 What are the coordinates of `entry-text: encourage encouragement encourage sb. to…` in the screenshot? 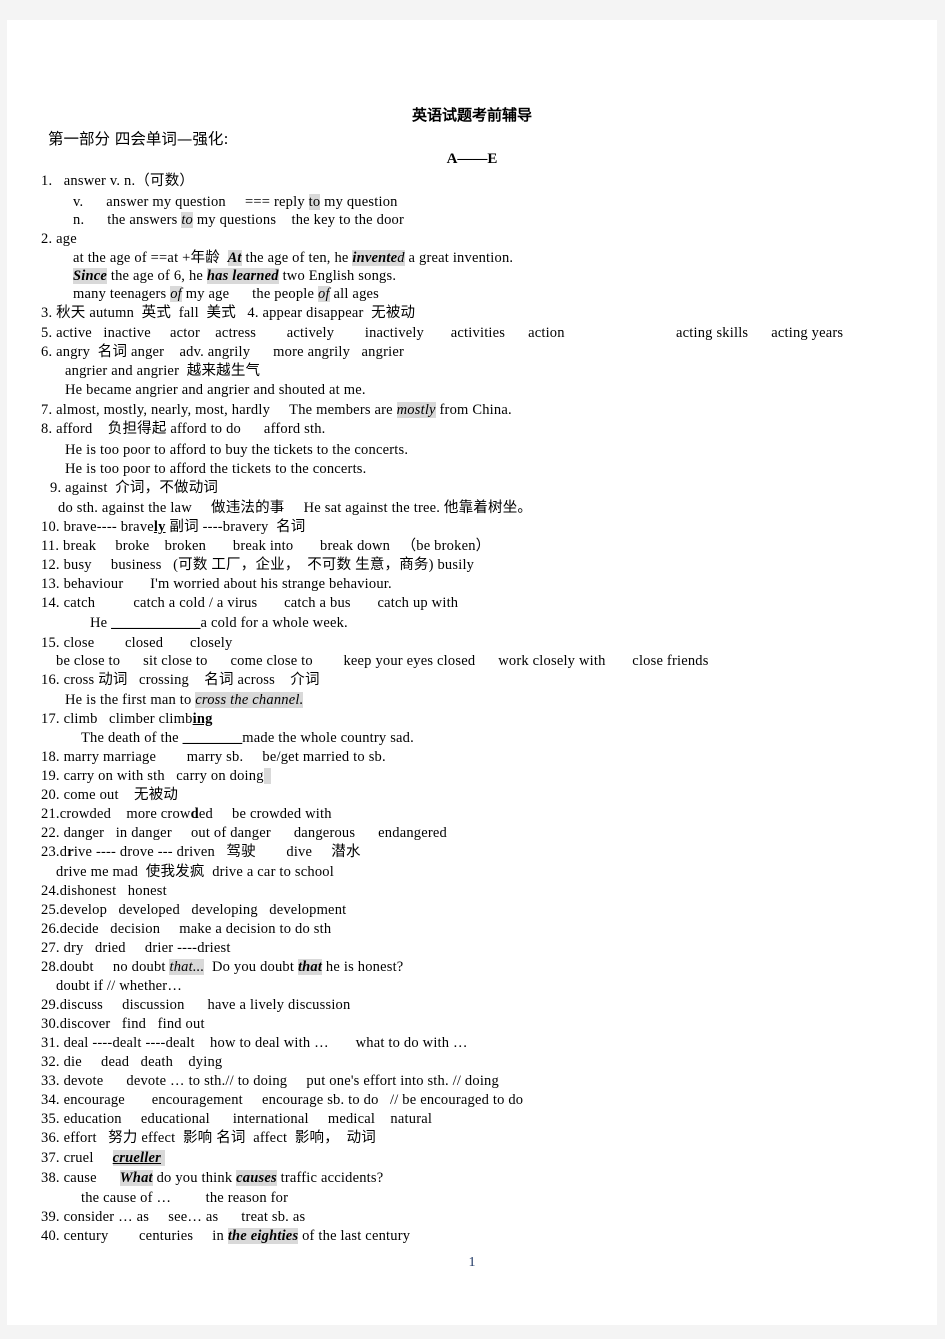 It's located at (293, 1100).